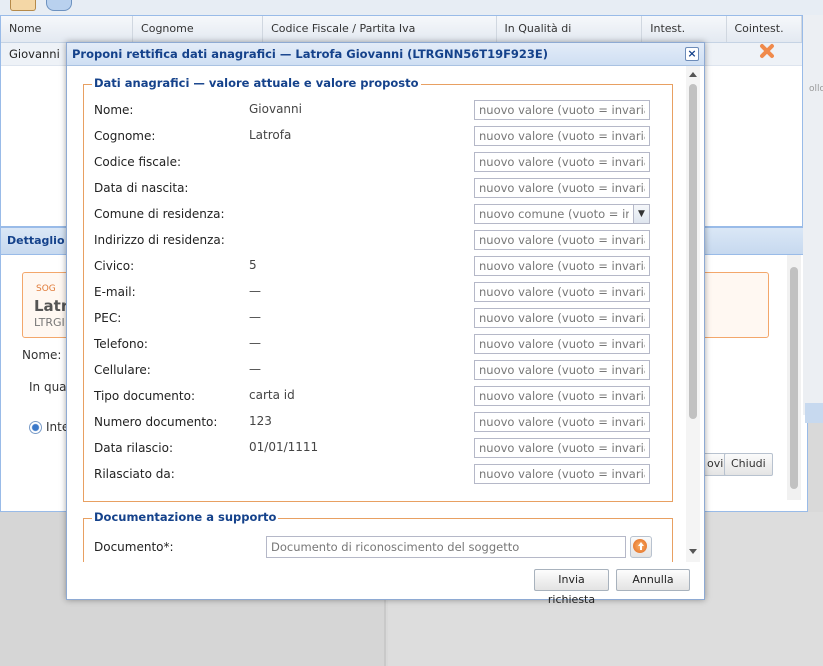 The image size is (823, 666). Describe the element at coordinates (137, 162) in the screenshot. I see `field-label: Codice fiscale:` at that location.